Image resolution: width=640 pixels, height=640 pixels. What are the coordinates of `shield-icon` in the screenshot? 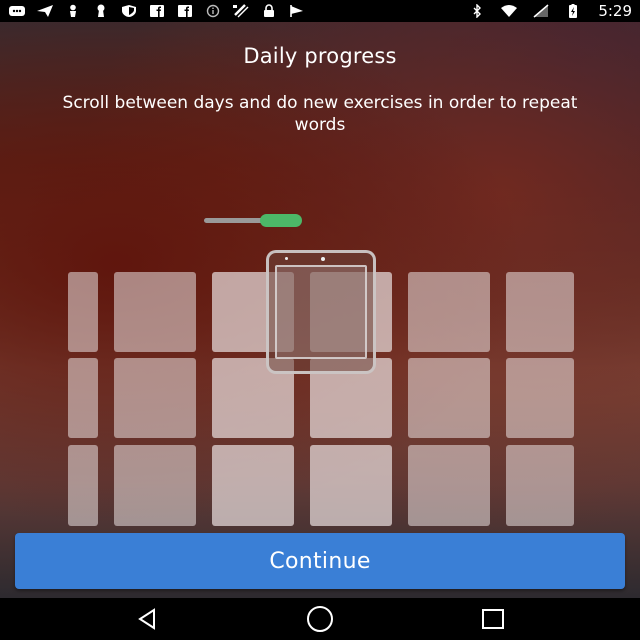 It's located at (129, 11).